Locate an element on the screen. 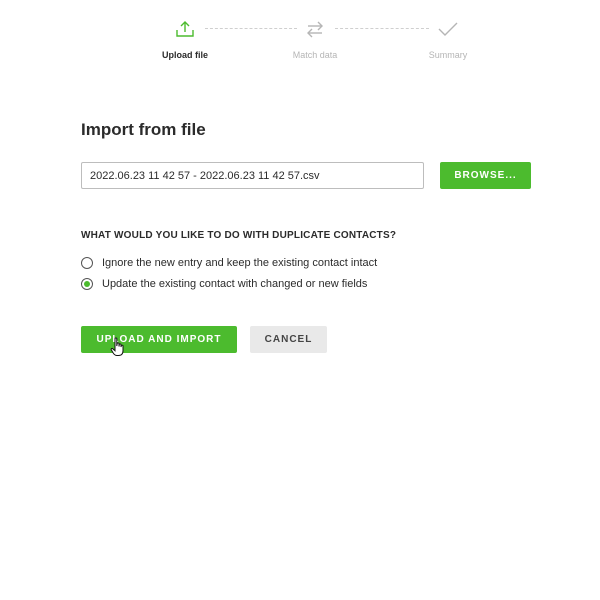  step-match-data: Match data is located at coordinates (315, 38).